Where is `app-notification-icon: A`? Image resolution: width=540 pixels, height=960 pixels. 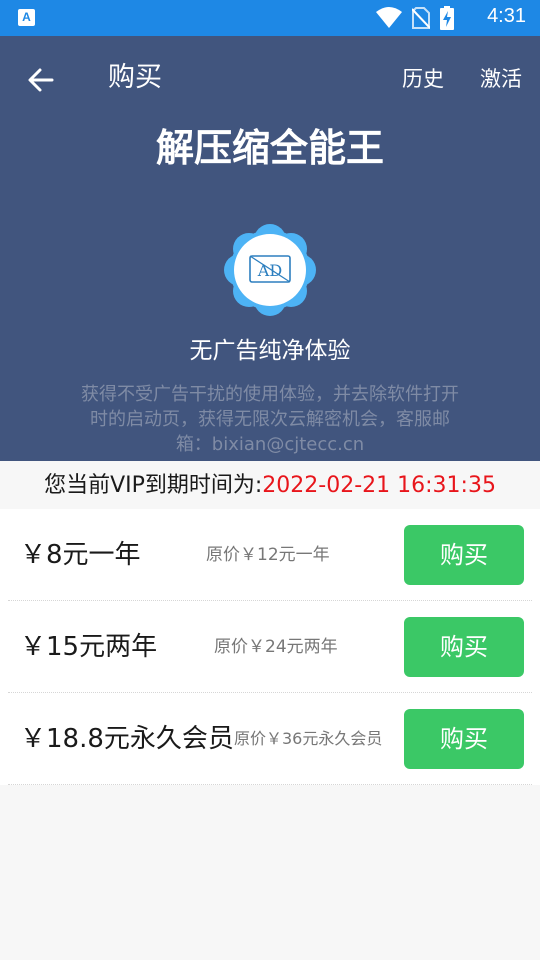 app-notification-icon: A is located at coordinates (26, 17).